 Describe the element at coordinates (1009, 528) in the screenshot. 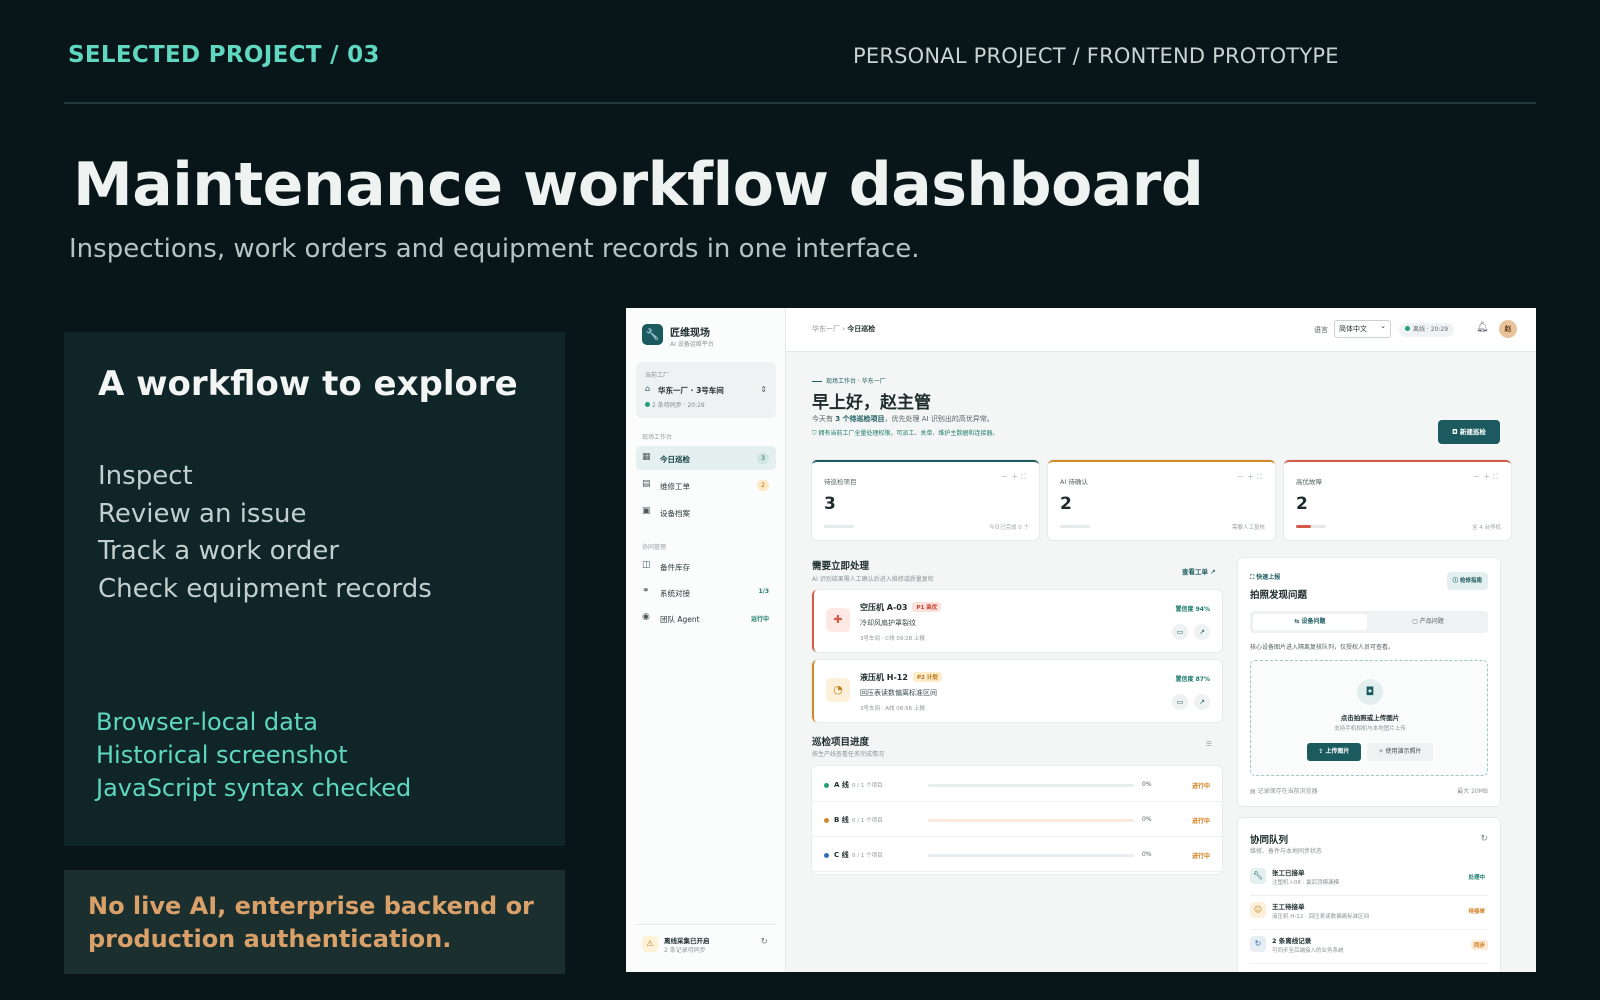

I see `kpi-footer: 今日已完成 0 个` at that location.